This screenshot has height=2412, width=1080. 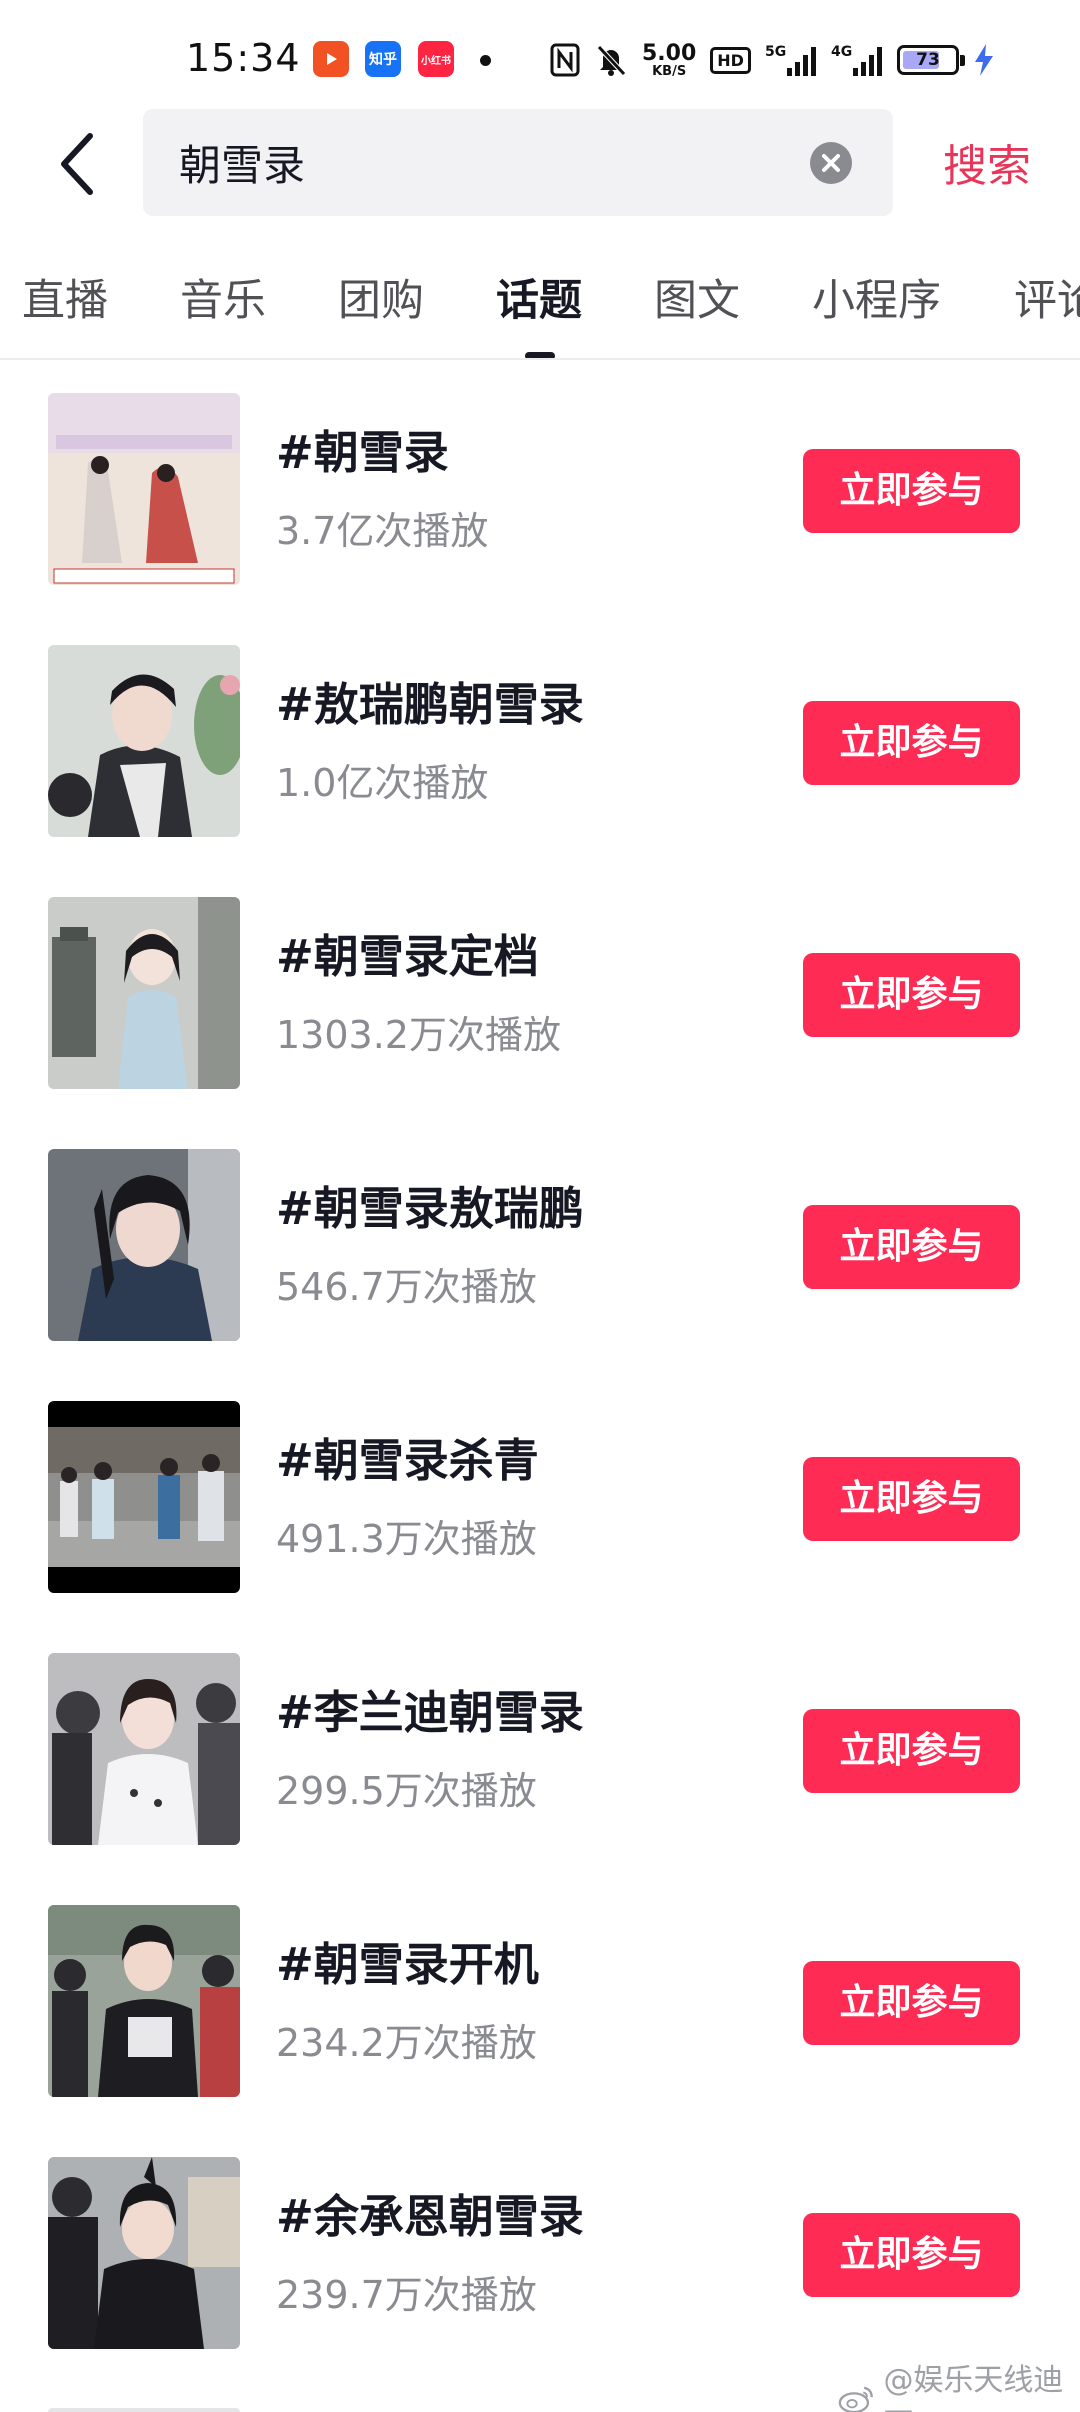 I want to click on mute-bell-icon, so click(x=611, y=60).